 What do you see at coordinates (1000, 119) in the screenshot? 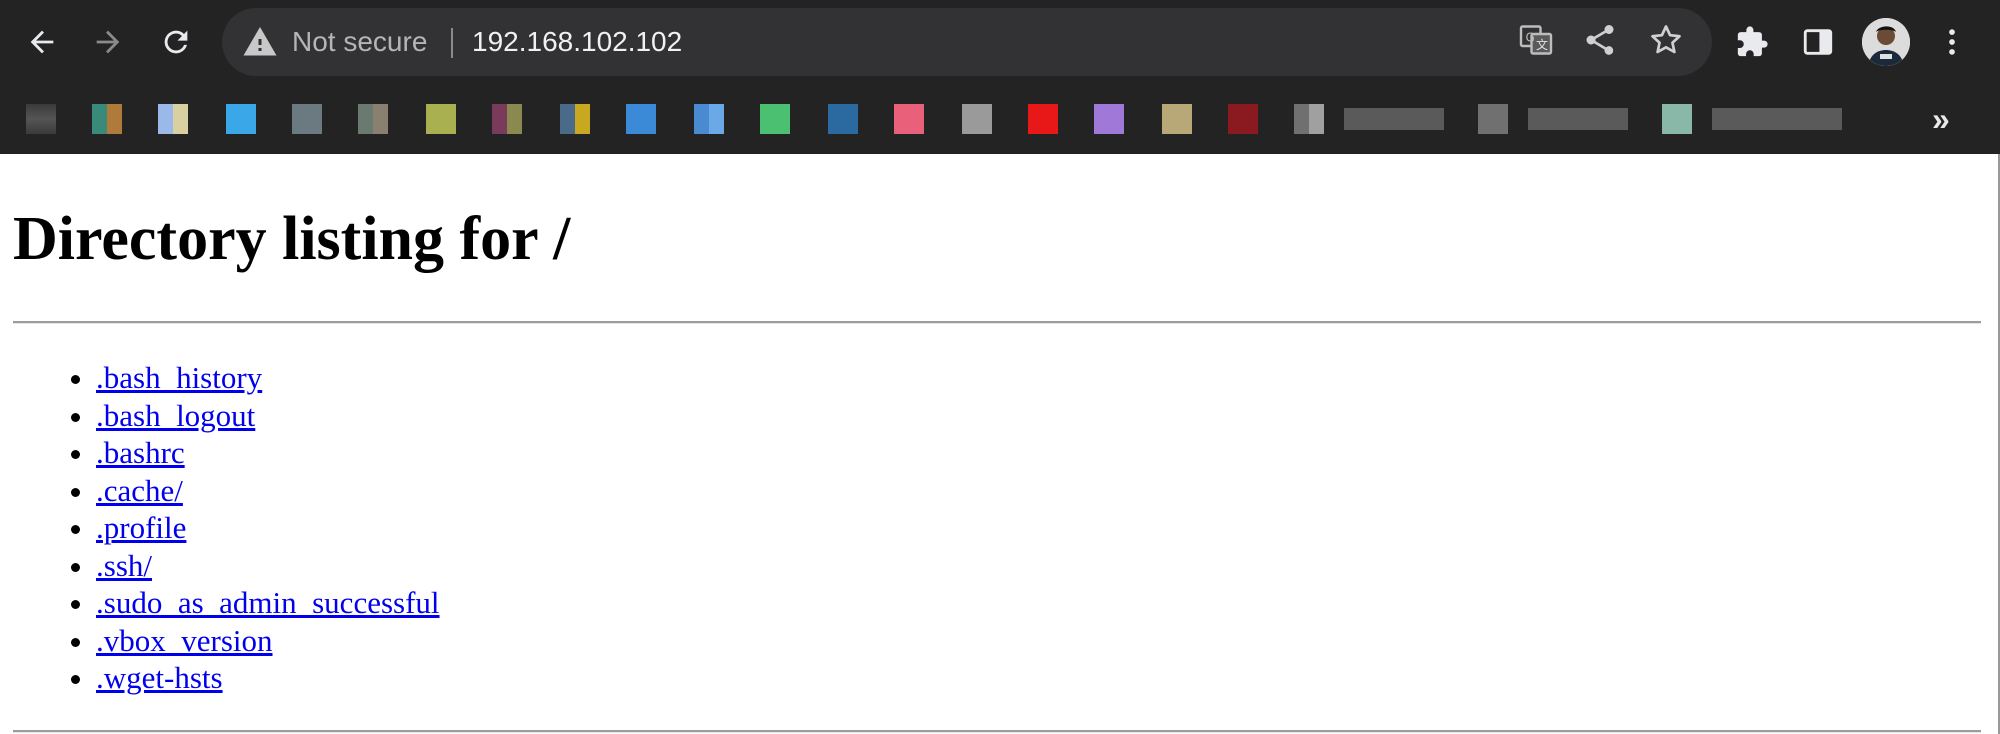
I see `bookmarks-bar: »` at bounding box center [1000, 119].